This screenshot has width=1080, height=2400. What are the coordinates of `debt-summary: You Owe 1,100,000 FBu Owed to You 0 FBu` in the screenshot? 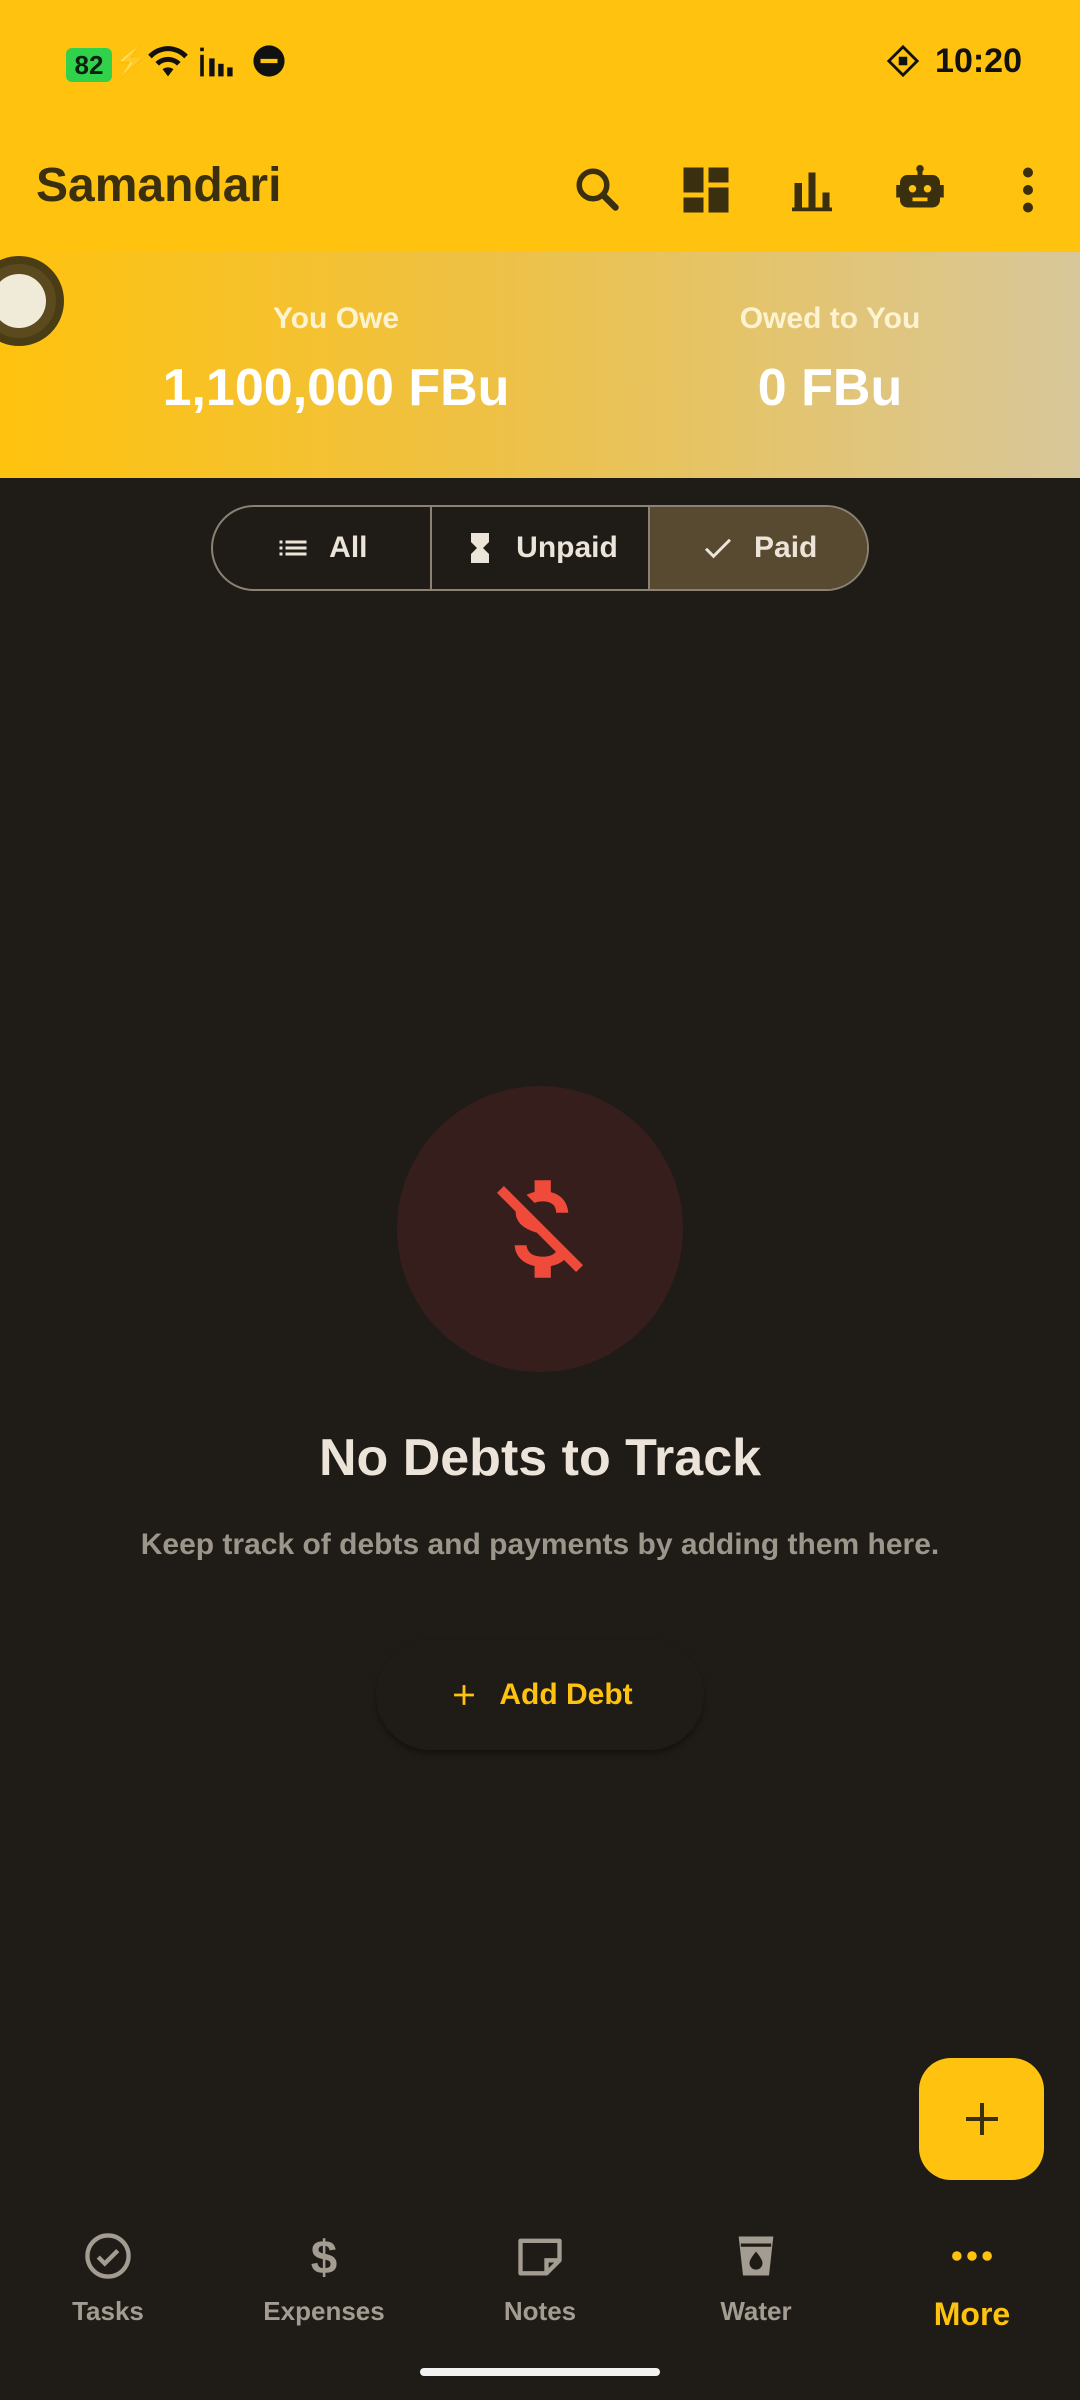 It's located at (540, 365).